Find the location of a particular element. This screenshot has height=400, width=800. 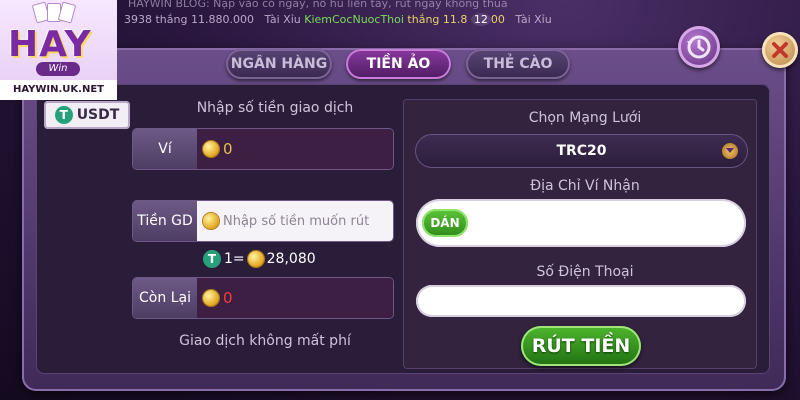

network-select: TRC20 is located at coordinates (581, 151).